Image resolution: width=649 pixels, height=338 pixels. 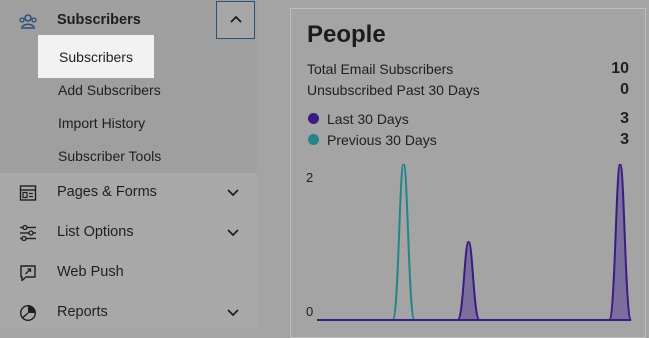 I want to click on total-subscribers-value: 10, so click(x=620, y=68).